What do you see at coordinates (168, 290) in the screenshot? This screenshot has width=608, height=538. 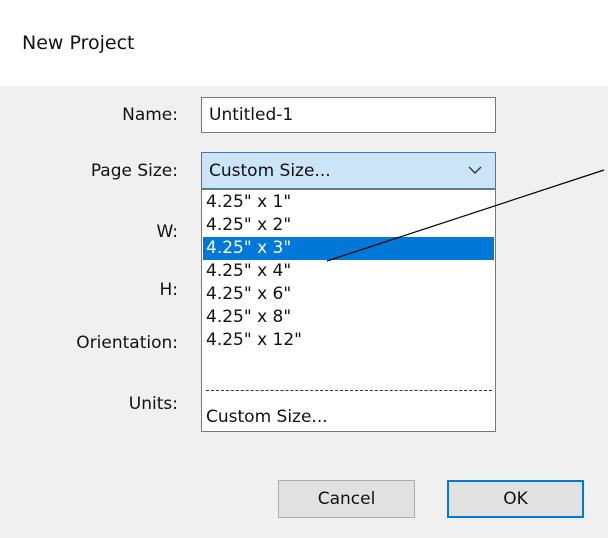 I see `height-label: H:` at bounding box center [168, 290].